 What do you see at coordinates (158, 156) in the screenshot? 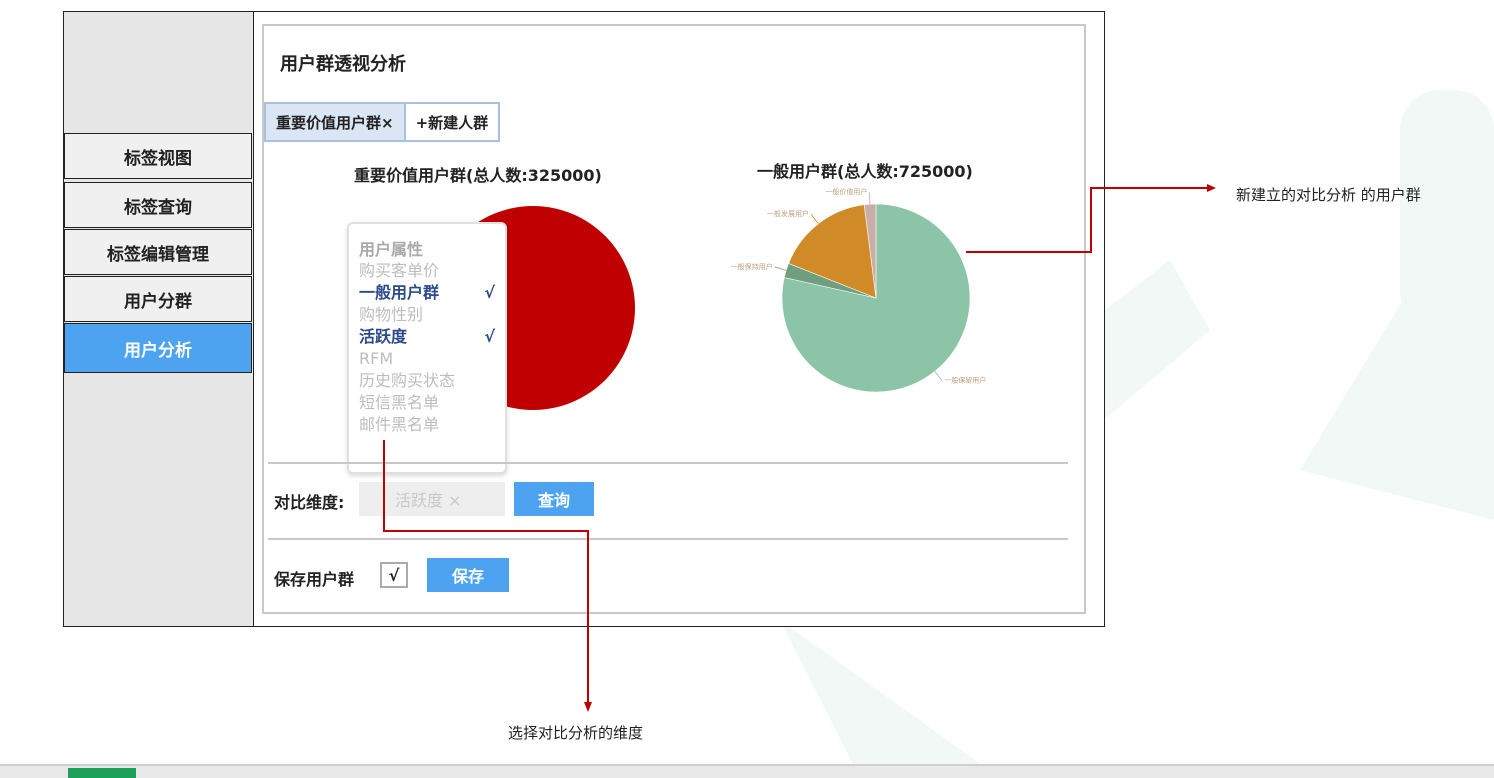
I see `sidebar-item-tag-view: 标签视图` at bounding box center [158, 156].